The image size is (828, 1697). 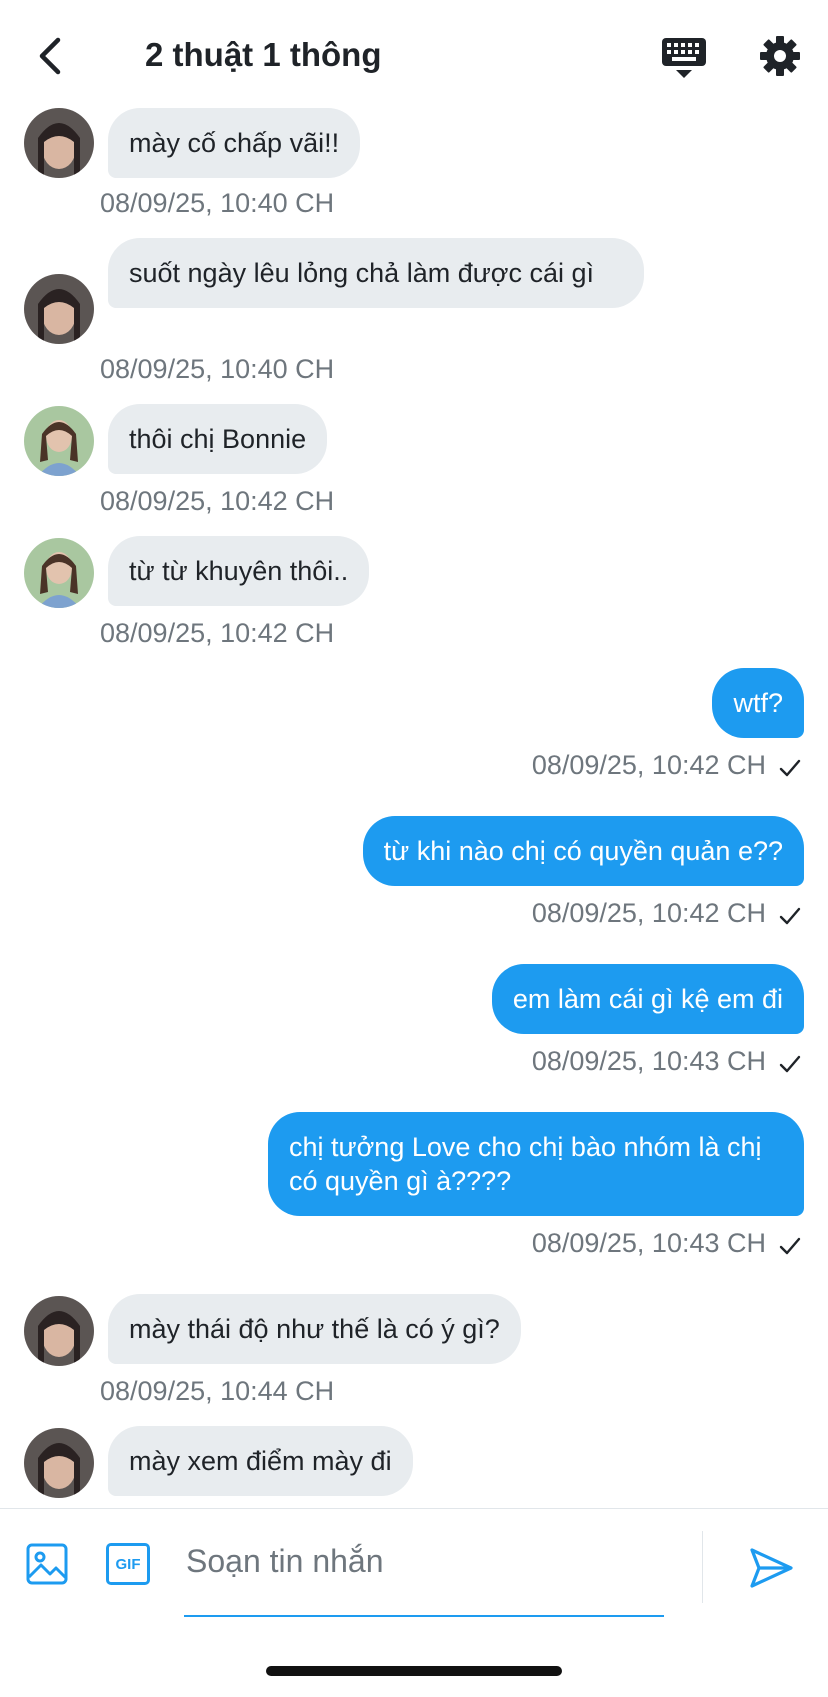 I want to click on message-bubble: từ từ khuyên thôi.., so click(x=239, y=571).